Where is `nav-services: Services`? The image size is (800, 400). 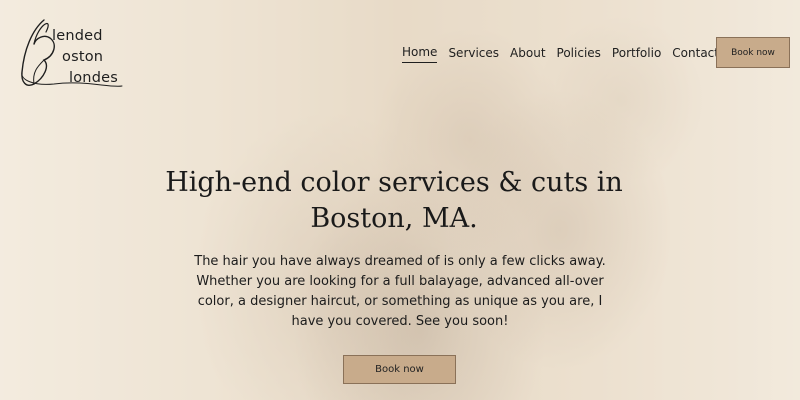 nav-services: Services is located at coordinates (473, 54).